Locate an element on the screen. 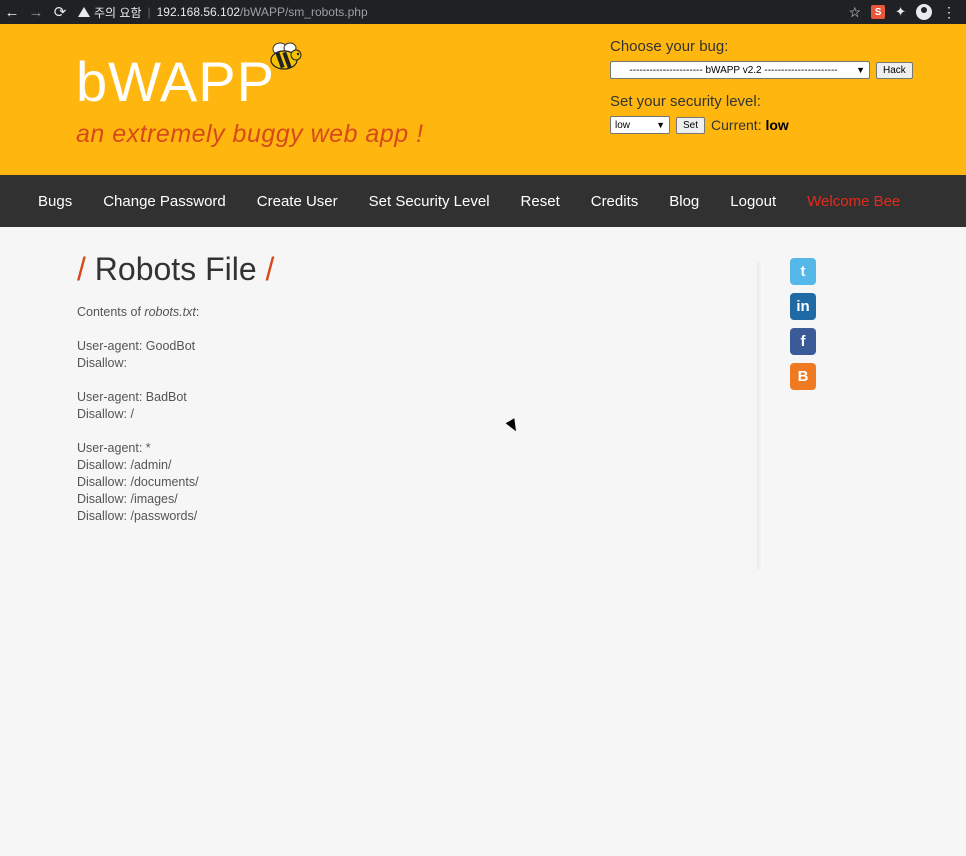 This screenshot has width=966, height=856. forward-icon: → is located at coordinates (36, 12).